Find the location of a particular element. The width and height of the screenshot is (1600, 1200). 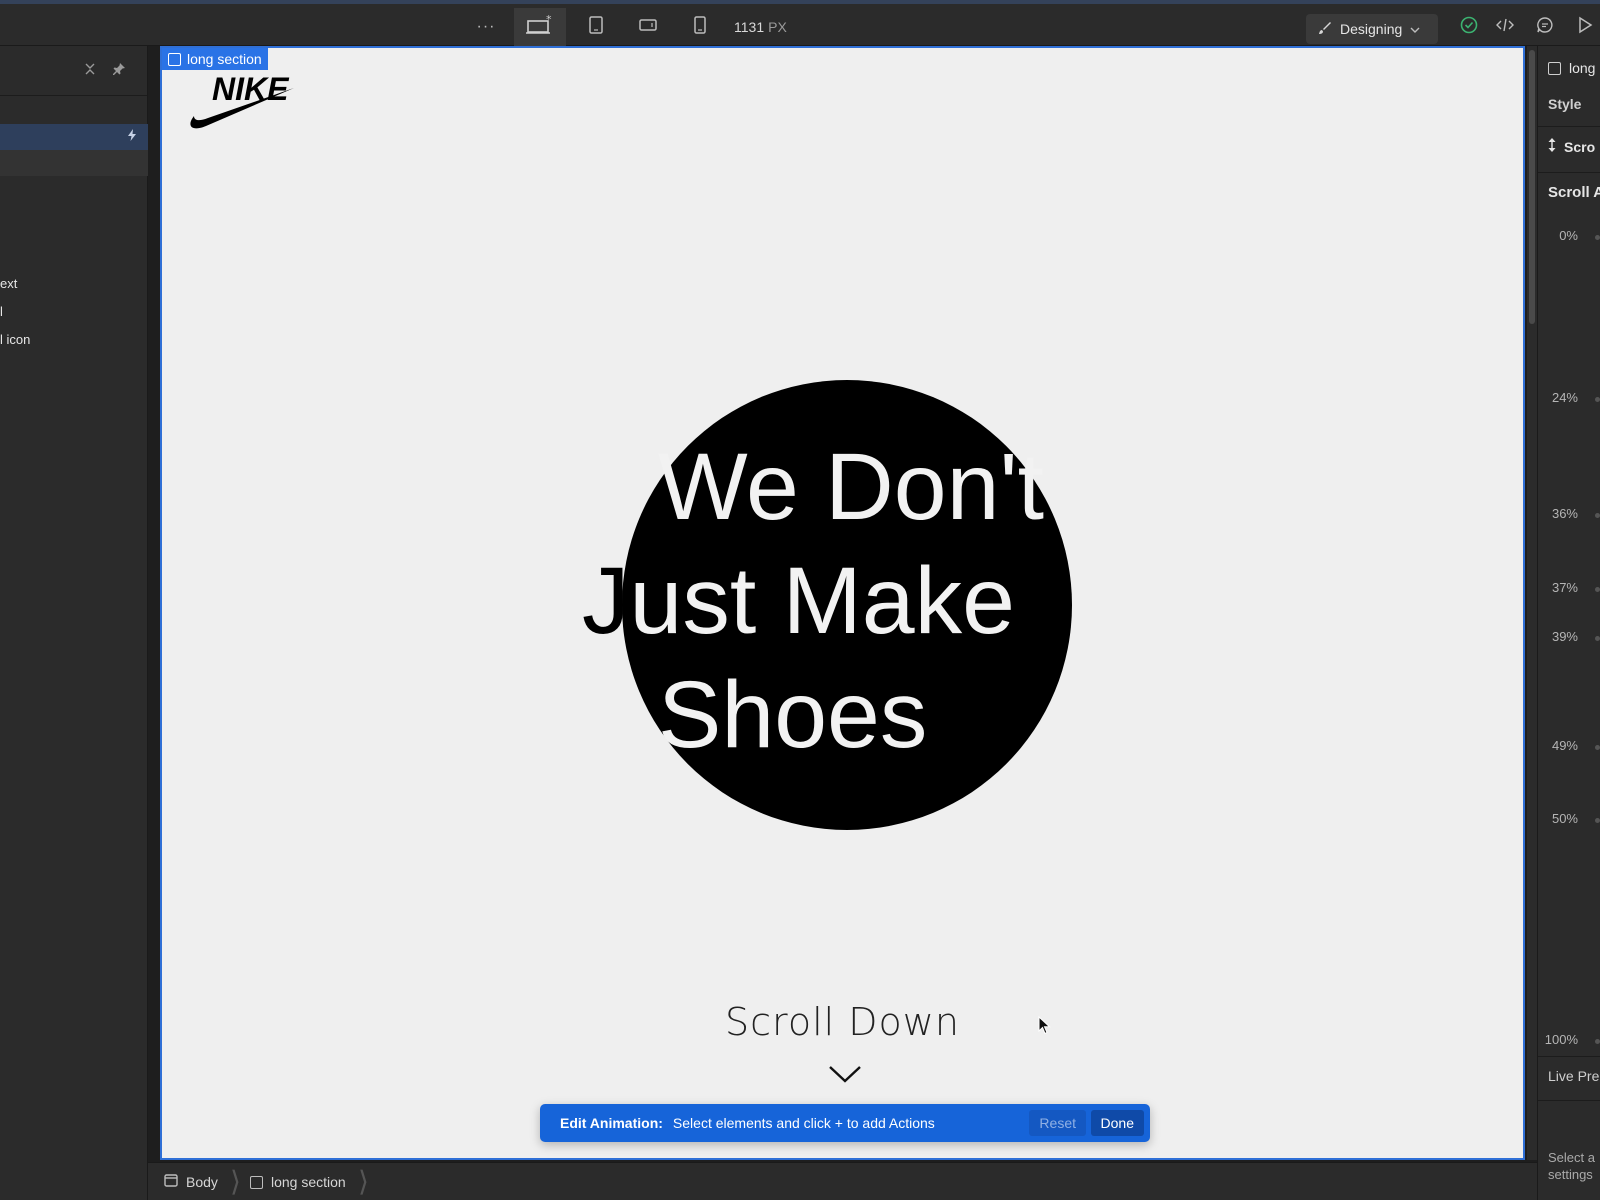

desktop-star-icon: * is located at coordinates (540, 26).